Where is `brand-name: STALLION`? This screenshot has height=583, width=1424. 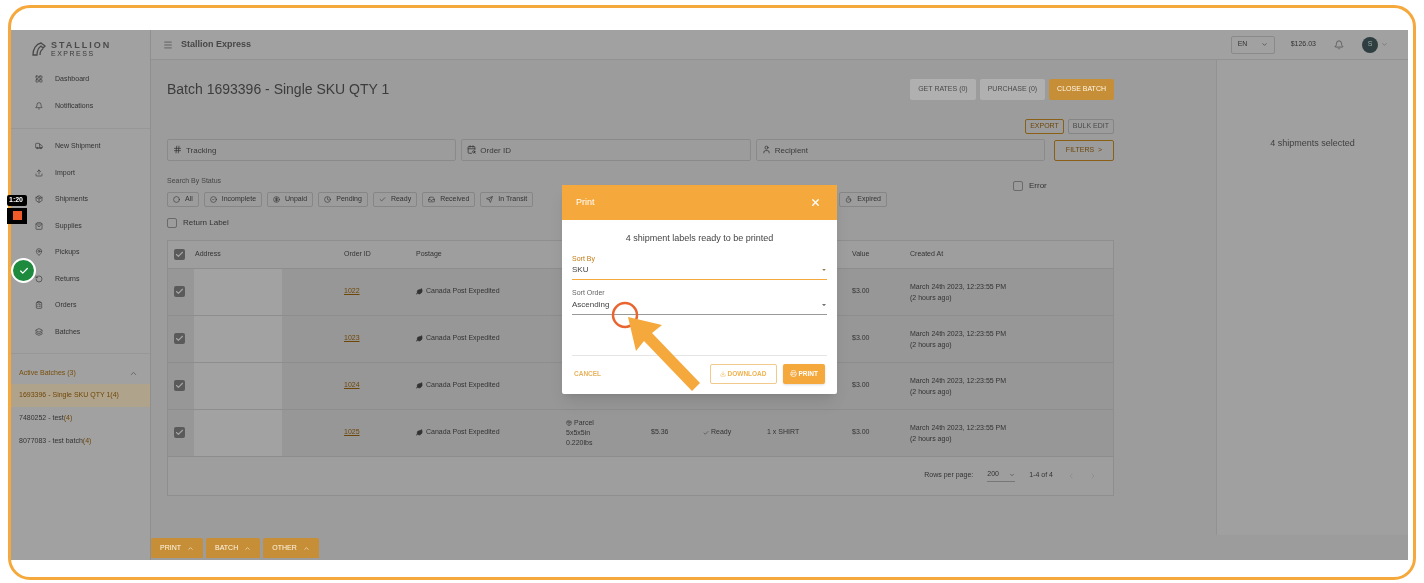 brand-name: STALLION is located at coordinates (81, 45).